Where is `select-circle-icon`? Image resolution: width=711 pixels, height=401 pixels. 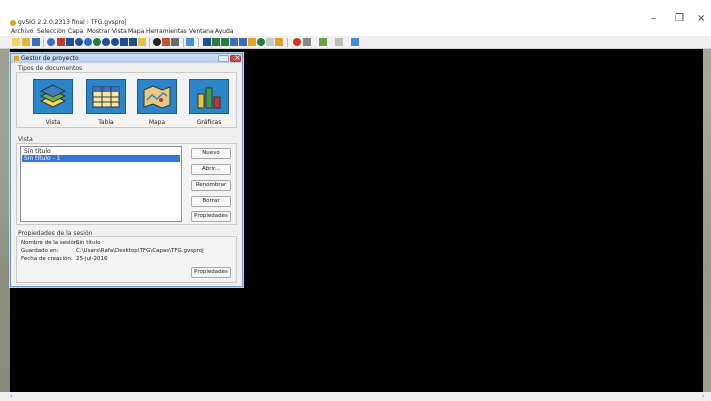 select-circle-icon is located at coordinates (216, 42).